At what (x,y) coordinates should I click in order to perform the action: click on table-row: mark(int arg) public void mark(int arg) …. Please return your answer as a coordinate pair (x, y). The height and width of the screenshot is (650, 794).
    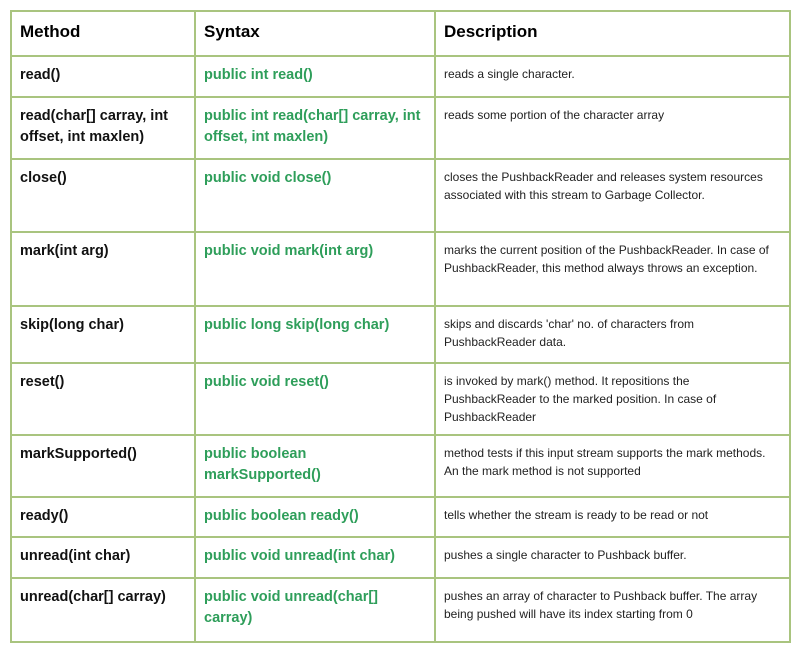
    Looking at the image, I should click on (400, 269).